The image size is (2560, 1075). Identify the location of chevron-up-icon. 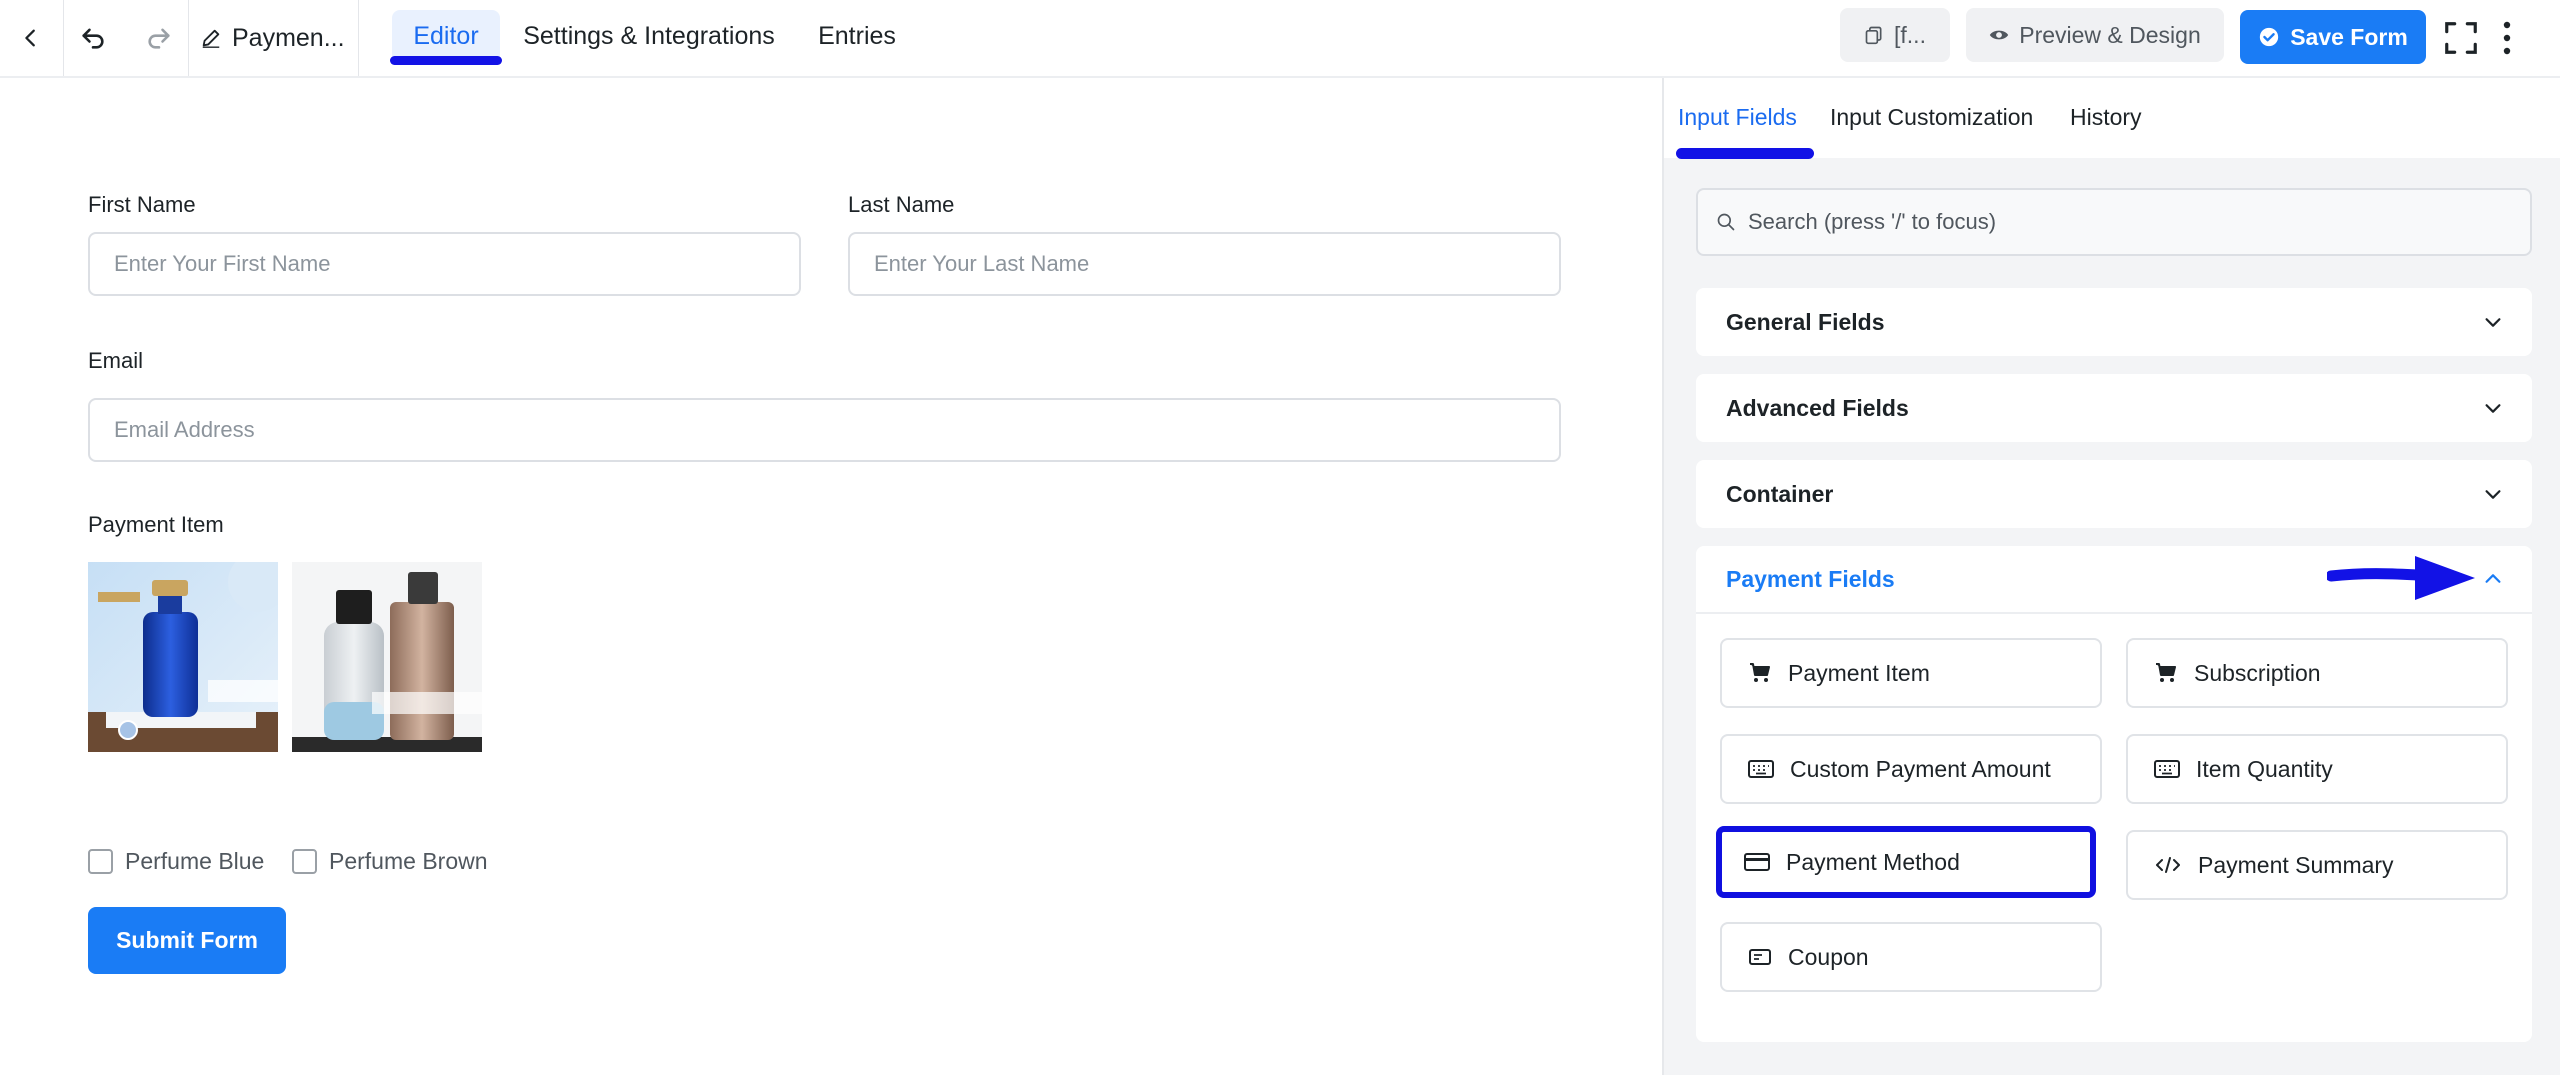
(2493, 578).